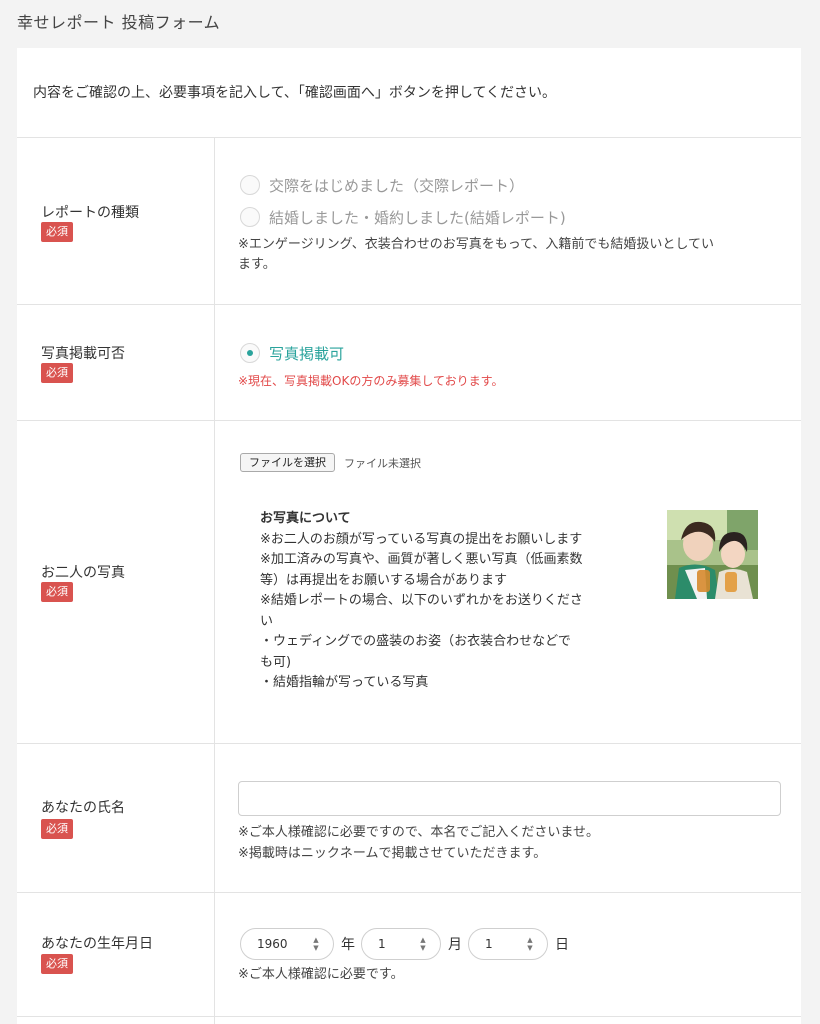 The width and height of the screenshot is (820, 1024). Describe the element at coordinates (455, 945) in the screenshot. I see `month-unit: 月` at that location.